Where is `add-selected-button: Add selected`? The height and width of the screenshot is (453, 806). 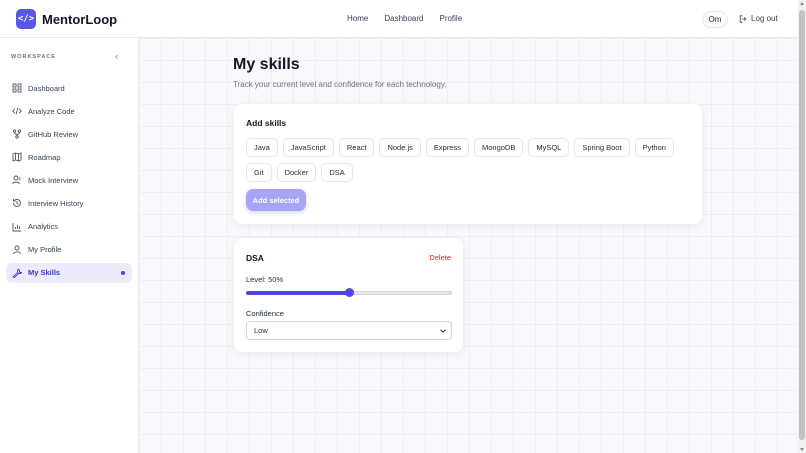
add-selected-button: Add selected is located at coordinates (276, 200).